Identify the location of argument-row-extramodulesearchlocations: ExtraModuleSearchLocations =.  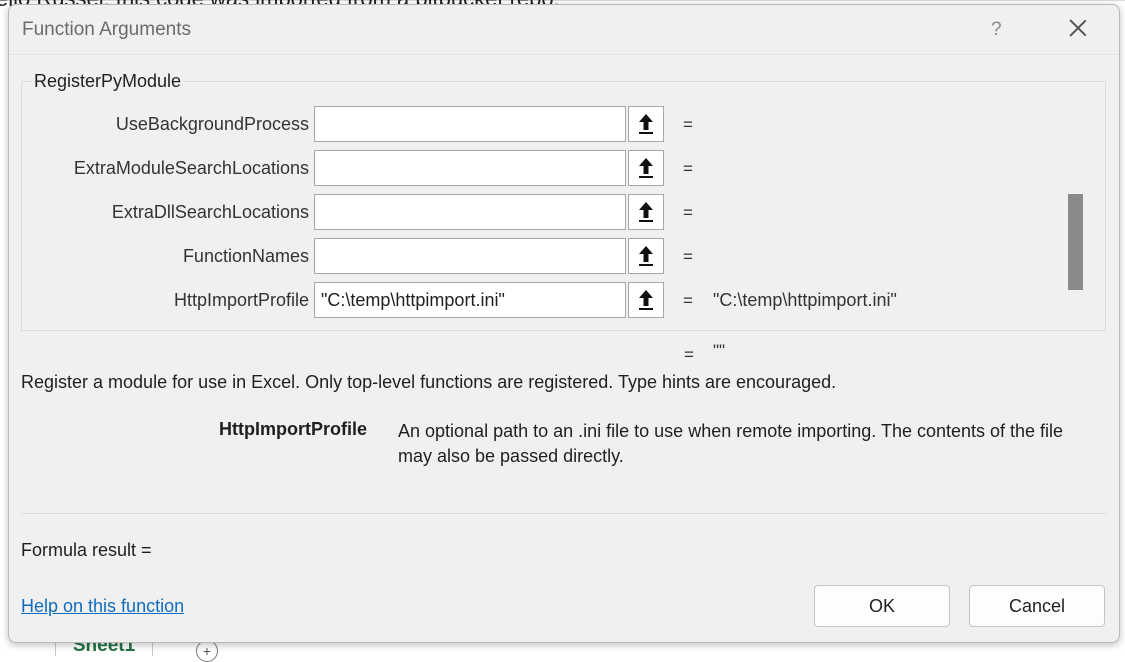
(541, 169).